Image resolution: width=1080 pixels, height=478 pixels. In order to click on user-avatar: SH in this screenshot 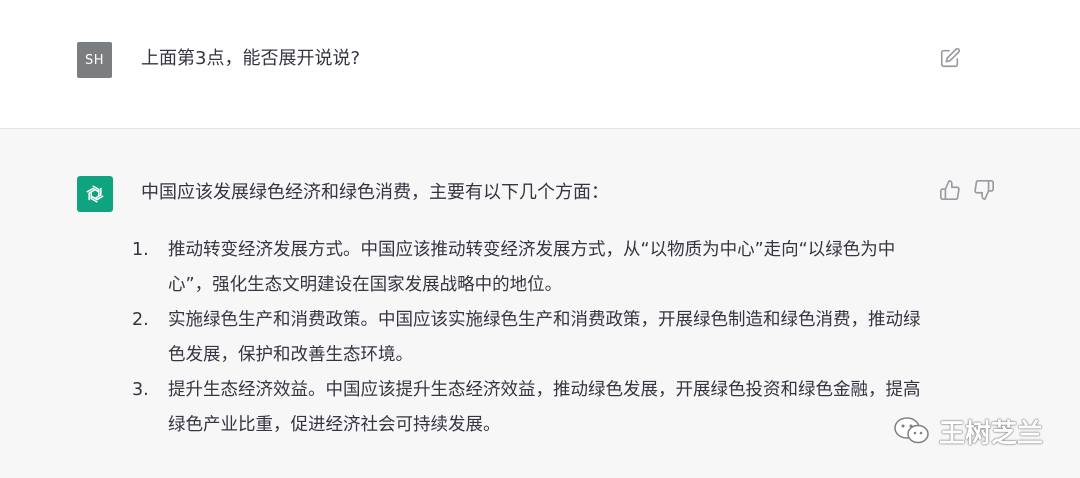, I will do `click(94, 60)`.